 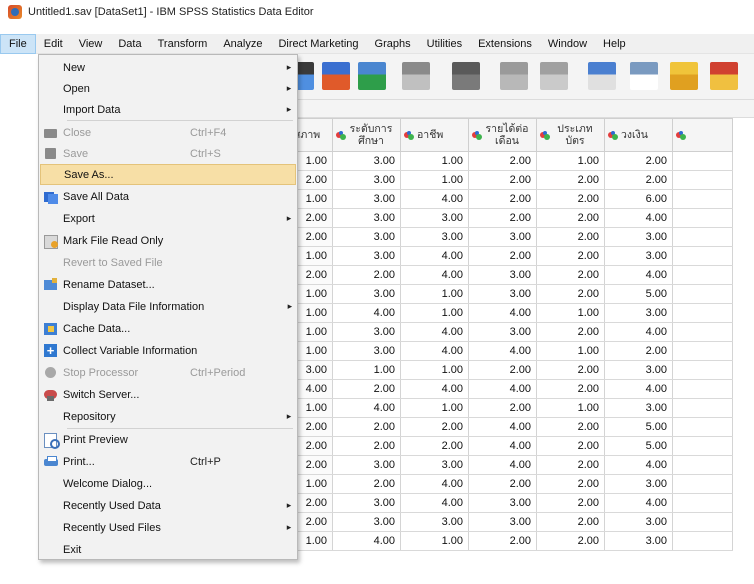 I want to click on chart-icon, so click(x=416, y=76).